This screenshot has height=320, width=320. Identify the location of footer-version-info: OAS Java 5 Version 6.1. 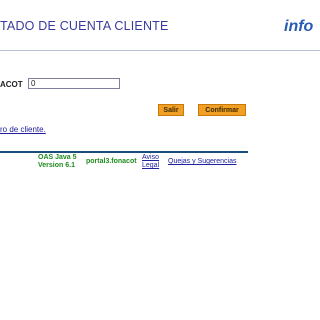
(57, 162).